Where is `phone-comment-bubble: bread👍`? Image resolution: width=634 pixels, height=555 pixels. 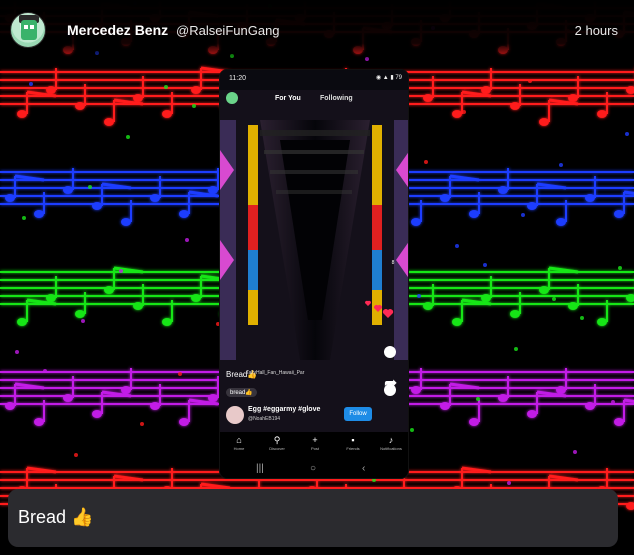 phone-comment-bubble: bread👍 is located at coordinates (241, 392).